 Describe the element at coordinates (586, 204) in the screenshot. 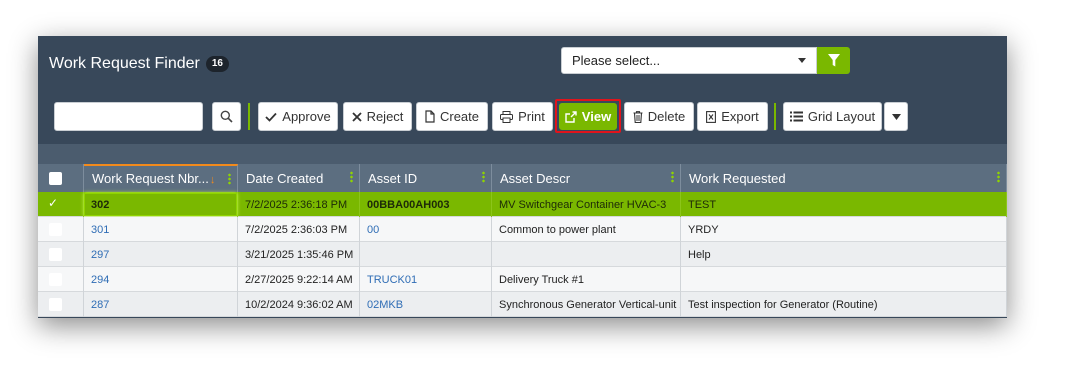

I see `cell-asset-descr: MV Switchgear Container HVAC-3` at that location.